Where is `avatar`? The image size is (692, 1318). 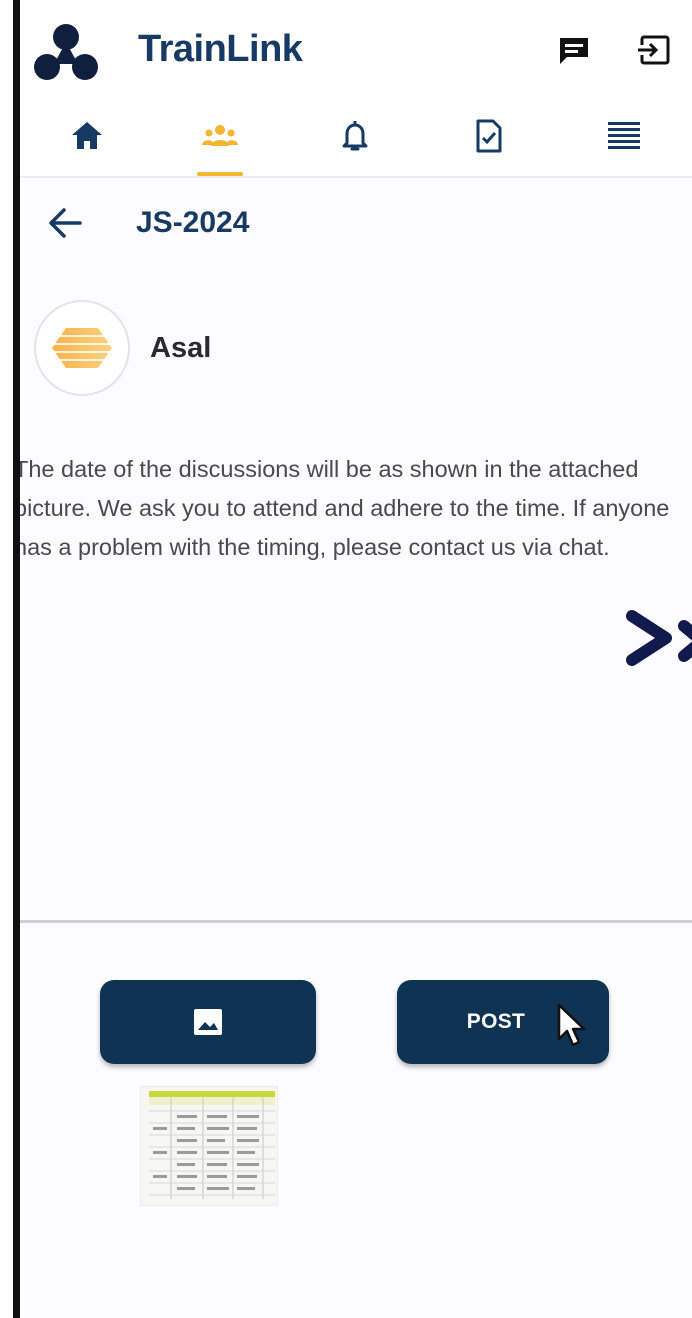
avatar is located at coordinates (82, 348).